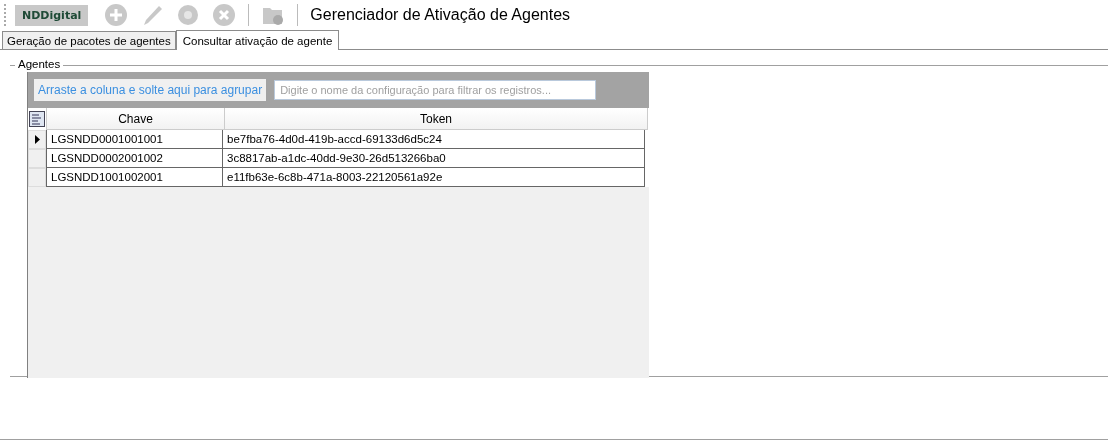 Image resolution: width=1108 pixels, height=441 pixels. What do you see at coordinates (224, 15) in the screenshot?
I see `close-icon` at bounding box center [224, 15].